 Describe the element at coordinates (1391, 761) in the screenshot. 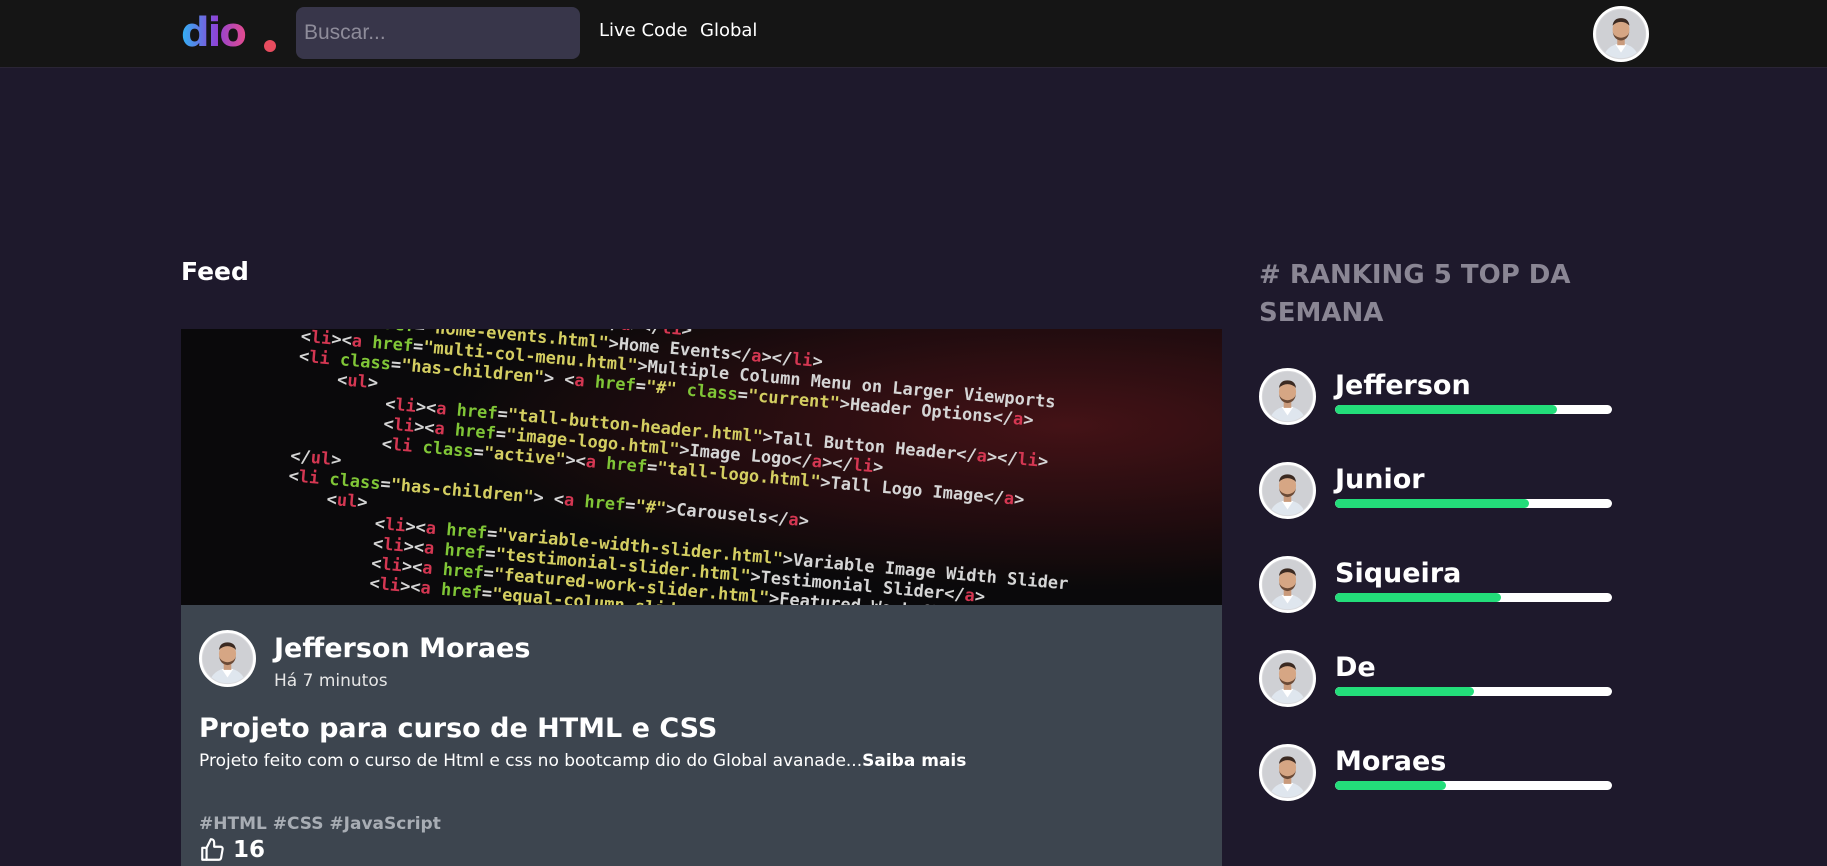

I see `ranking-name: Moraes` at that location.